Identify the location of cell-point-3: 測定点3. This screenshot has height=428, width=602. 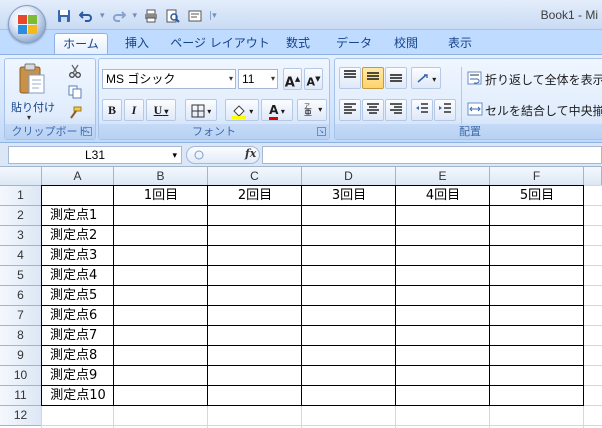
(78, 256).